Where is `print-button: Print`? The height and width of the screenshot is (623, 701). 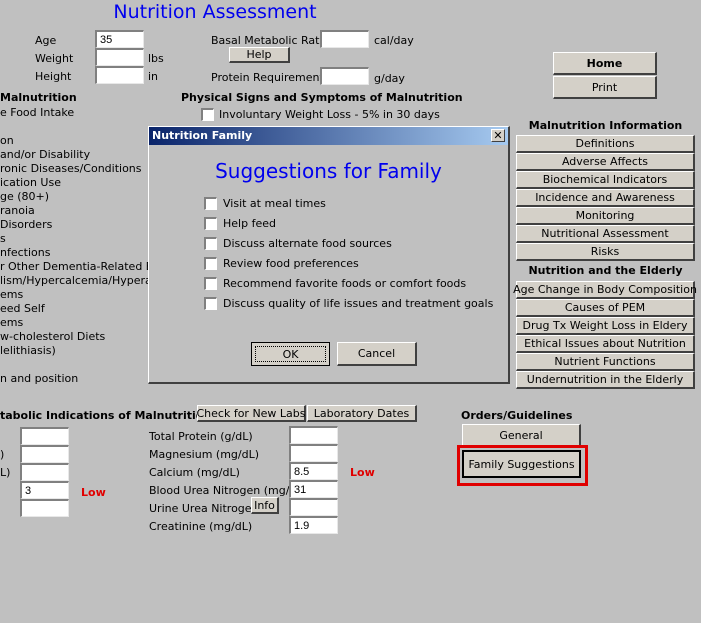 print-button: Print is located at coordinates (605, 87).